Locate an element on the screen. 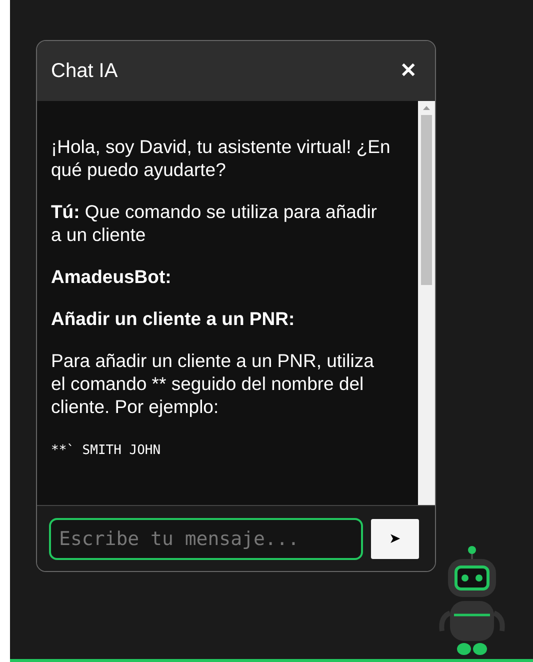 This screenshot has height=662, width=533. chat-message: ¡Hola, soy David, tu asistente virtual! ¿En qué puedo ayudarte? is located at coordinates (221, 158).